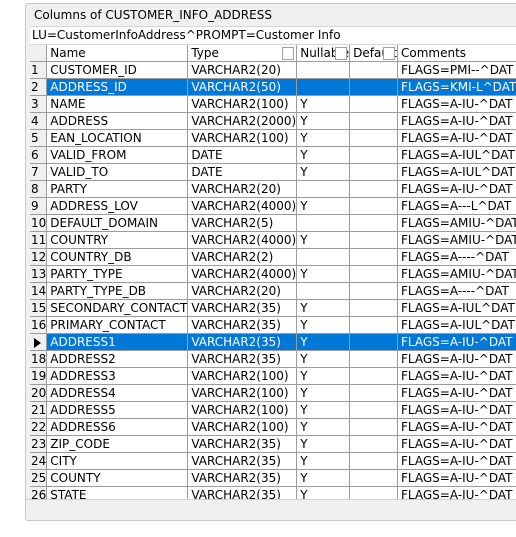 Image resolution: width=516 pixels, height=537 pixels. Describe the element at coordinates (117, 444) in the screenshot. I see `cell-name: ZIP_CODE` at that location.